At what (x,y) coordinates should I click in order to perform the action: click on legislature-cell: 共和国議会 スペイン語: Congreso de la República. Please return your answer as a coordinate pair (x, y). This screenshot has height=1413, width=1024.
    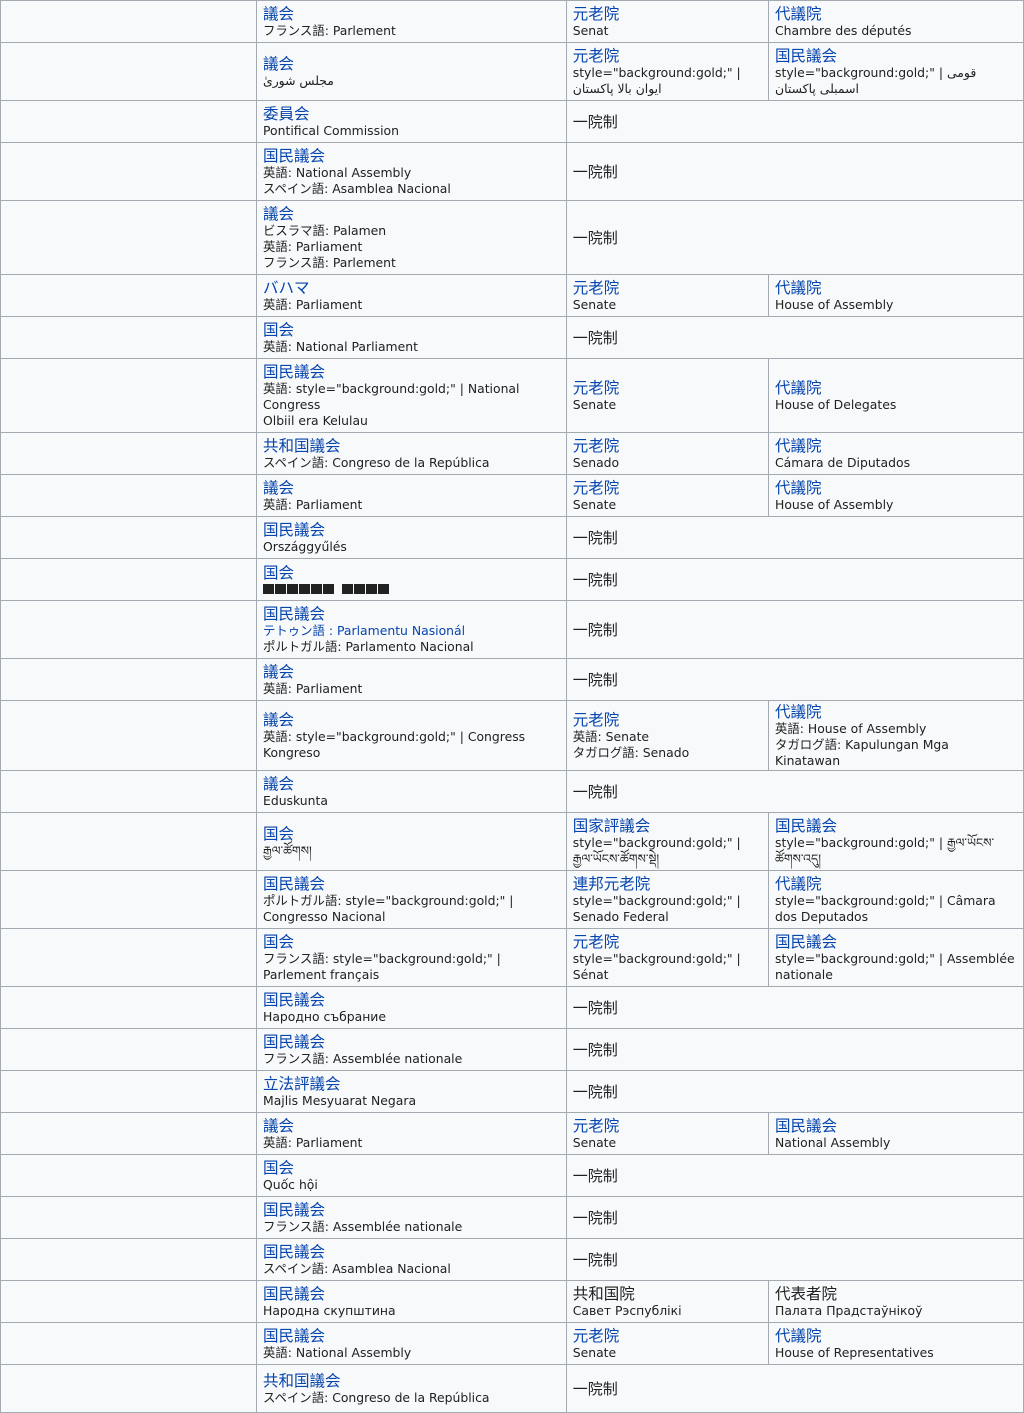
    Looking at the image, I should click on (411, 453).